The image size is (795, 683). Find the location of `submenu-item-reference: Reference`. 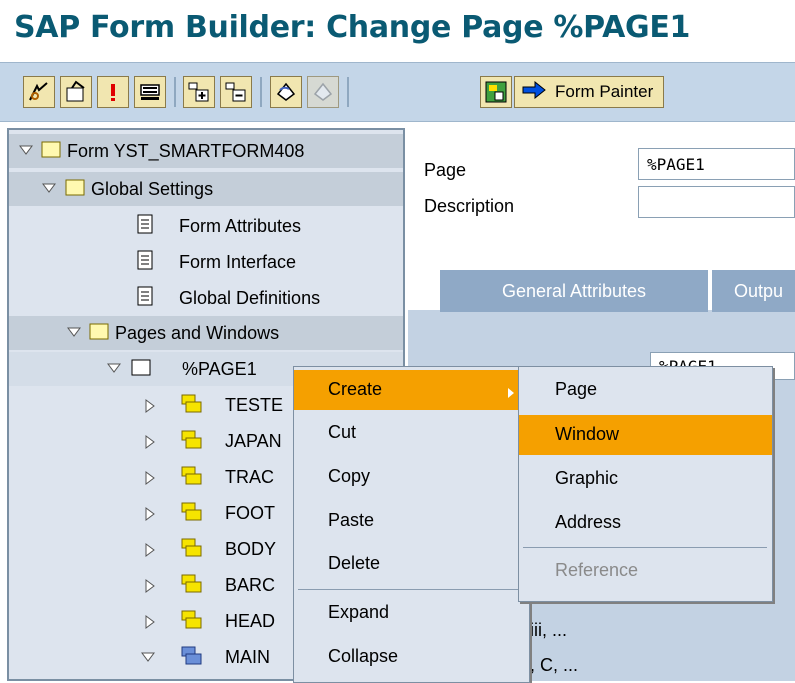

submenu-item-reference: Reference is located at coordinates (645, 571).